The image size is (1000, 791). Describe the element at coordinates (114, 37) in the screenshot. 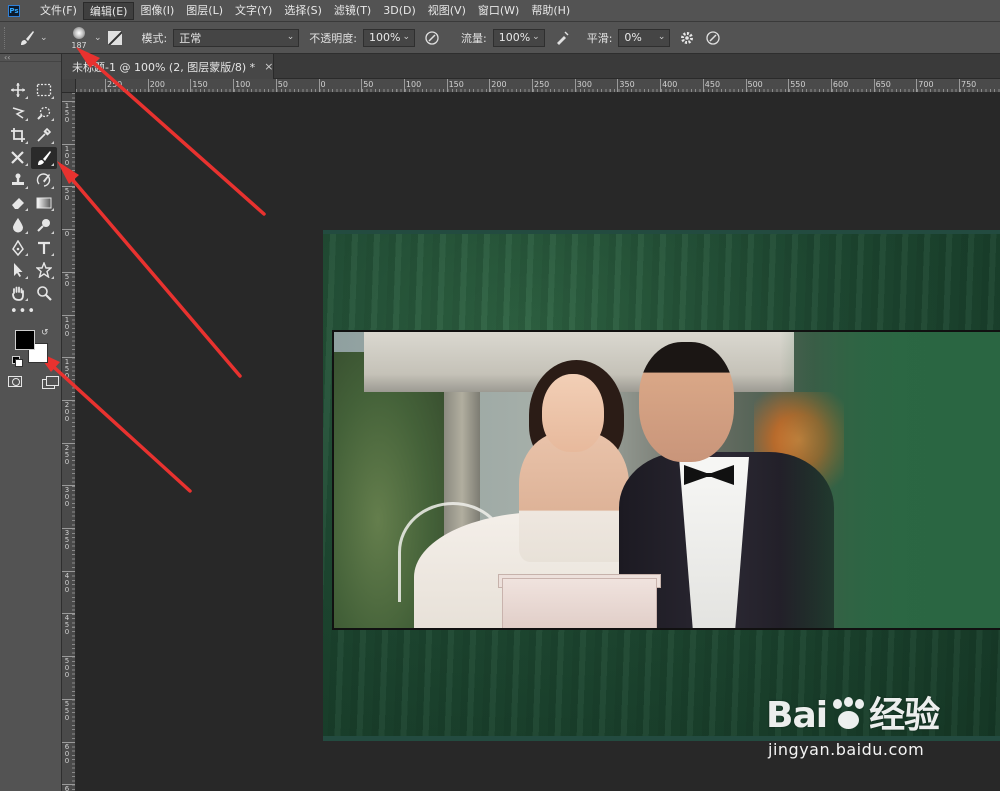

I see `brush-settings-panel-icon` at that location.